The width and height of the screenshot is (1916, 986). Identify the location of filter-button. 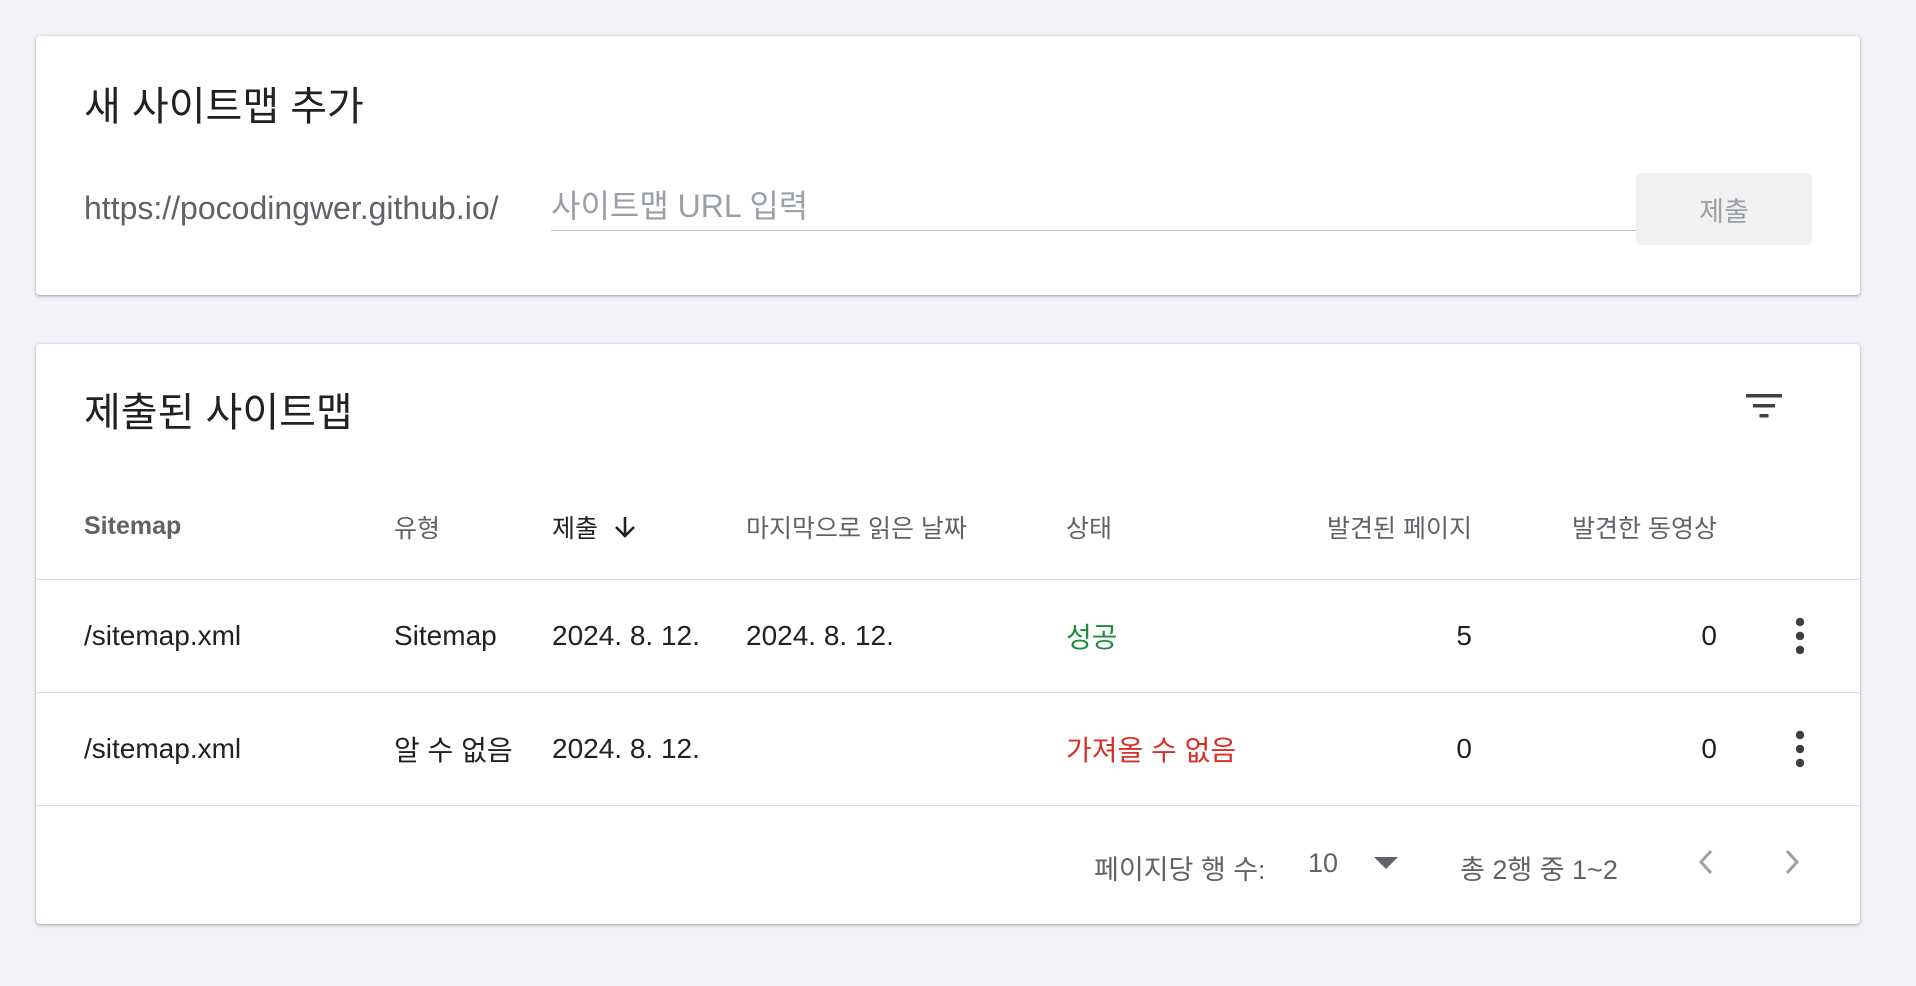
(1764, 406).